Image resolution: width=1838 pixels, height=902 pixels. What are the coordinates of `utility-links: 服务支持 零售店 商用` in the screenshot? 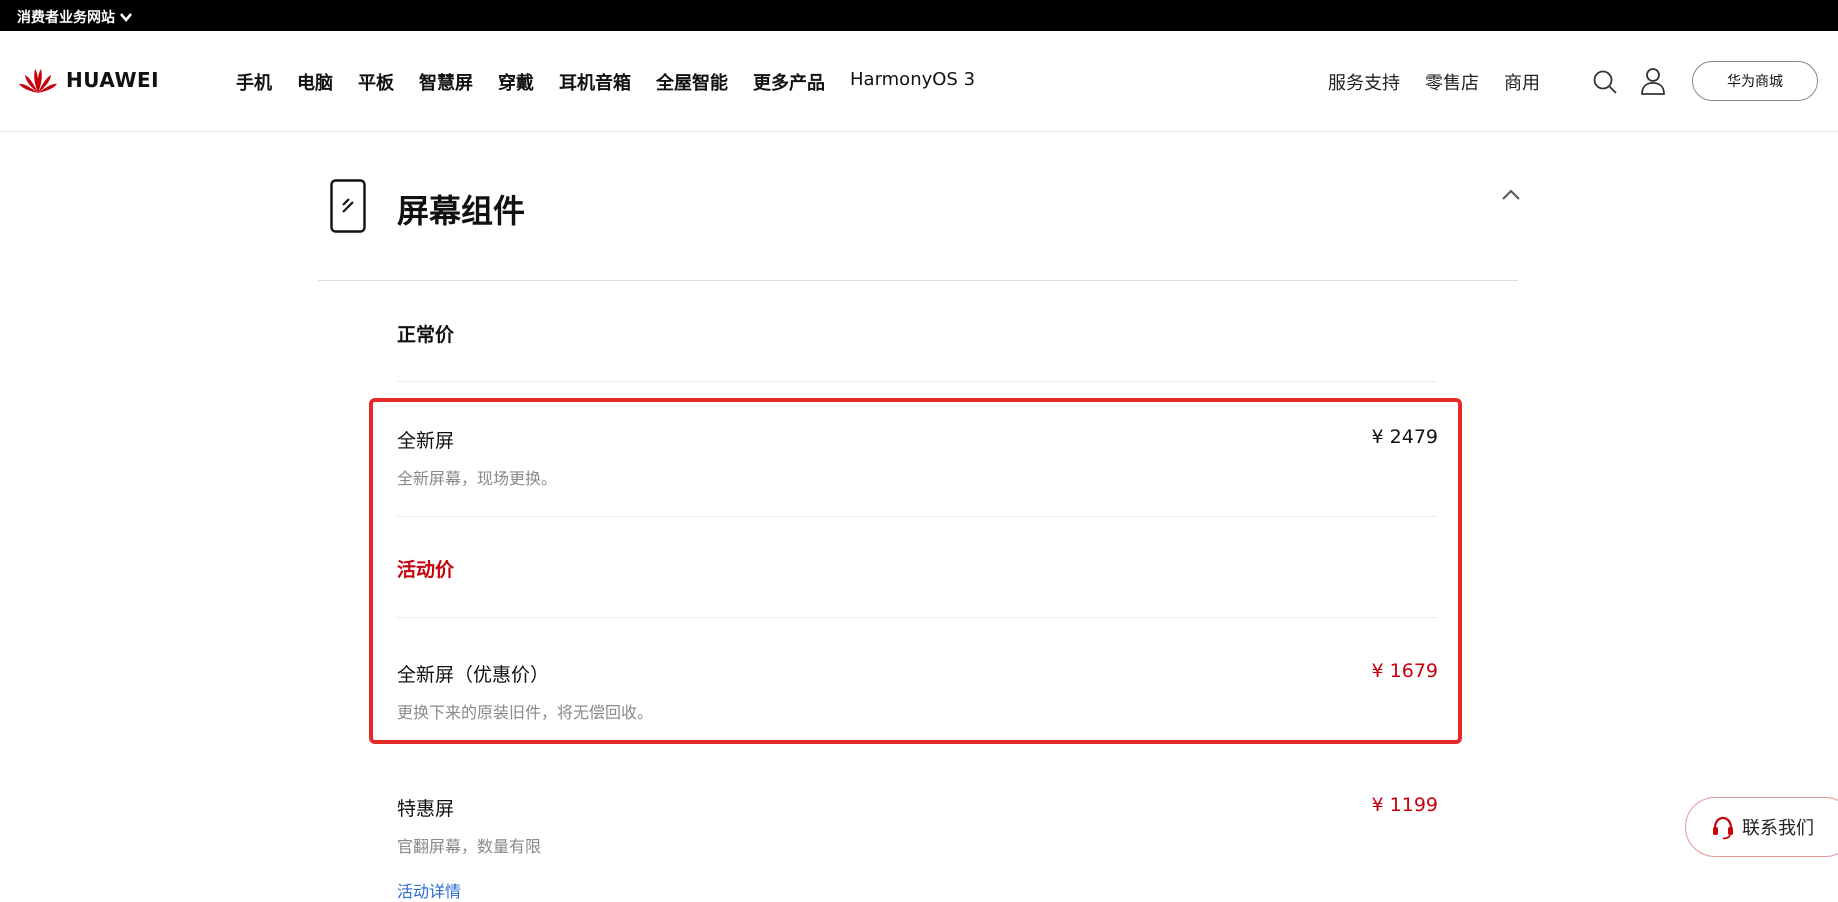 It's located at (1446, 82).